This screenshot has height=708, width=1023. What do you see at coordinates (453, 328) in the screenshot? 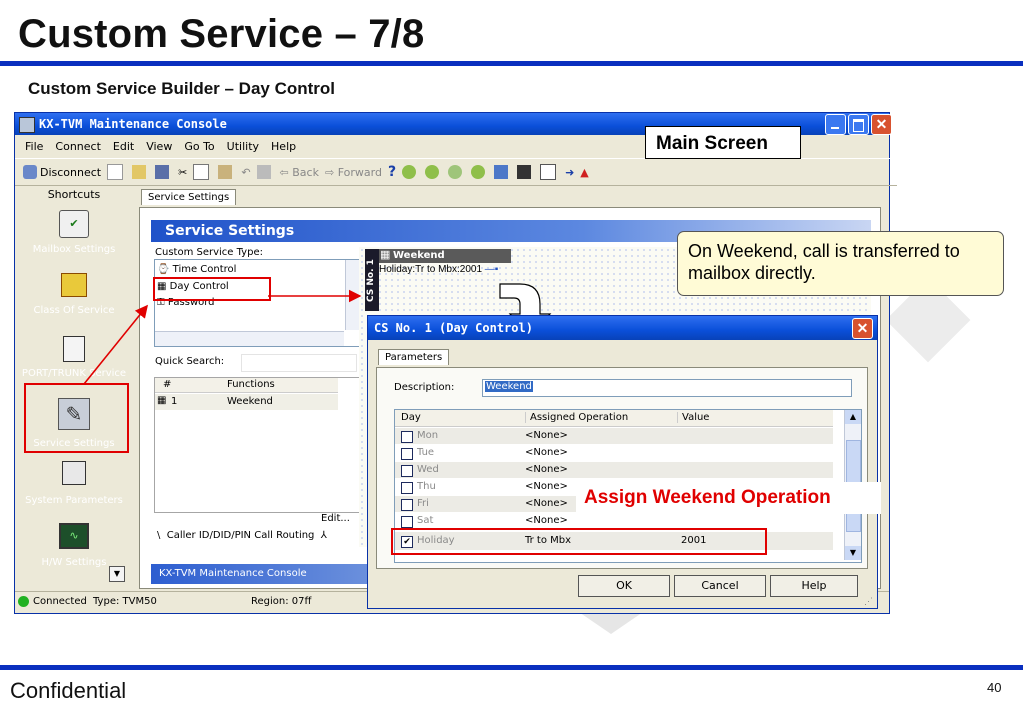
I see `dialog-title: CS No. 1 (Day Control)` at bounding box center [453, 328].